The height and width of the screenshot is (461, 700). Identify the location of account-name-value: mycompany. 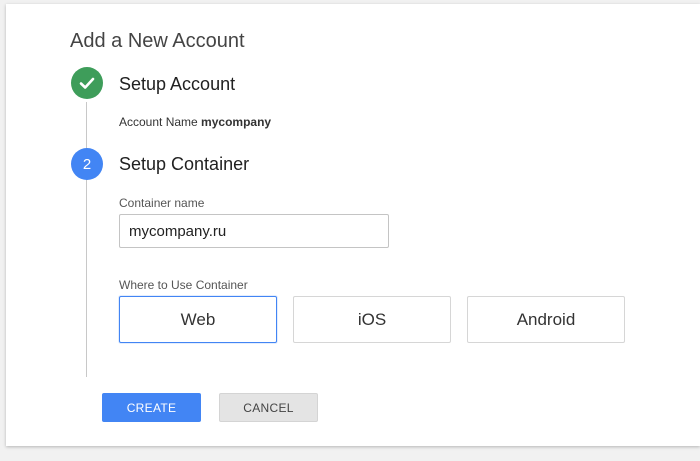
(236, 122).